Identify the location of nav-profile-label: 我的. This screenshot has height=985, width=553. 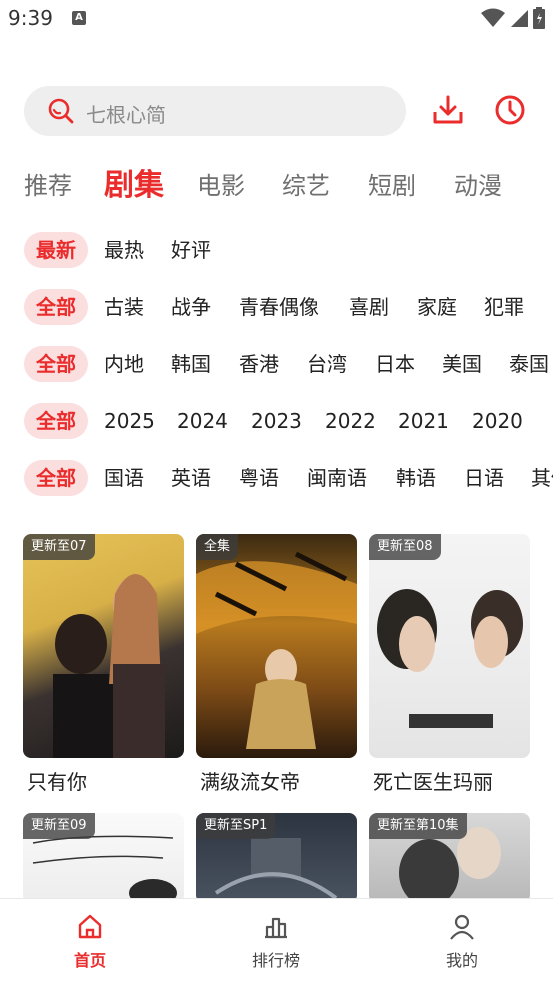
(461, 960).